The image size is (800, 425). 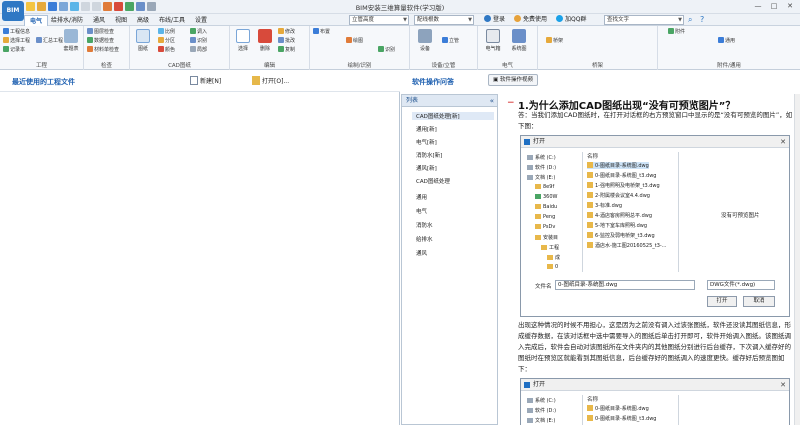 What do you see at coordinates (286, 50) in the screenshot?
I see `copy-button: 复制` at bounding box center [286, 50].